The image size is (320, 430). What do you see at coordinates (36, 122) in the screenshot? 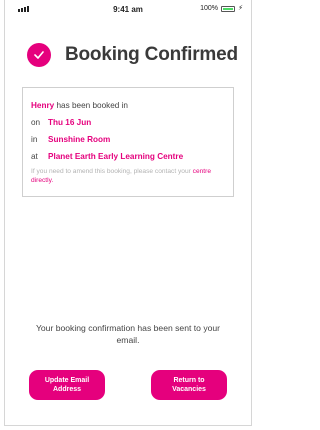
I see `on-label: on` at bounding box center [36, 122].